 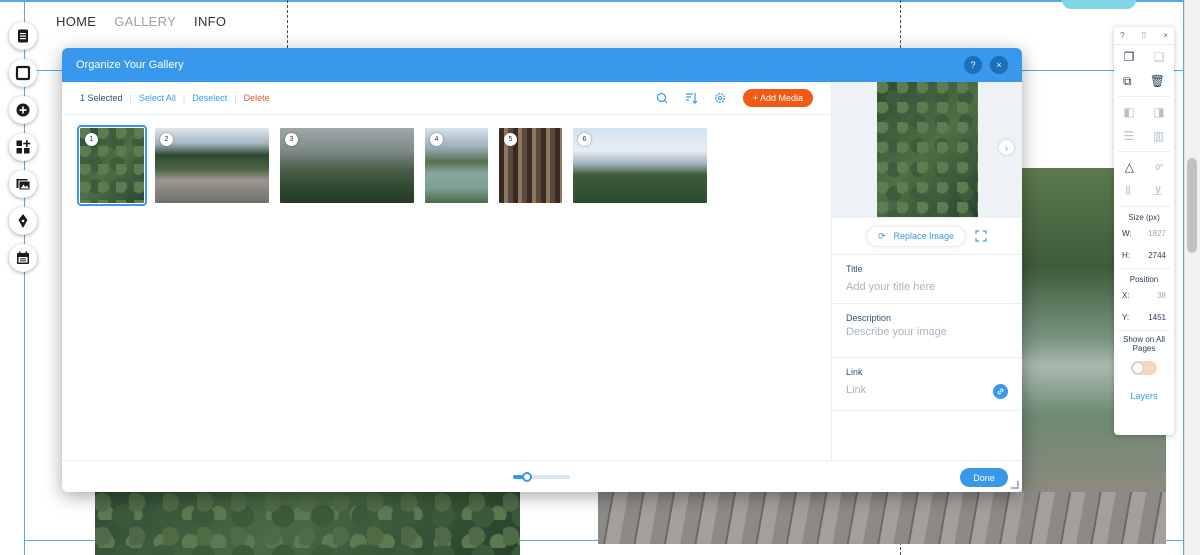 I want to click on paste-icon: ❏, so click(x=1159, y=57).